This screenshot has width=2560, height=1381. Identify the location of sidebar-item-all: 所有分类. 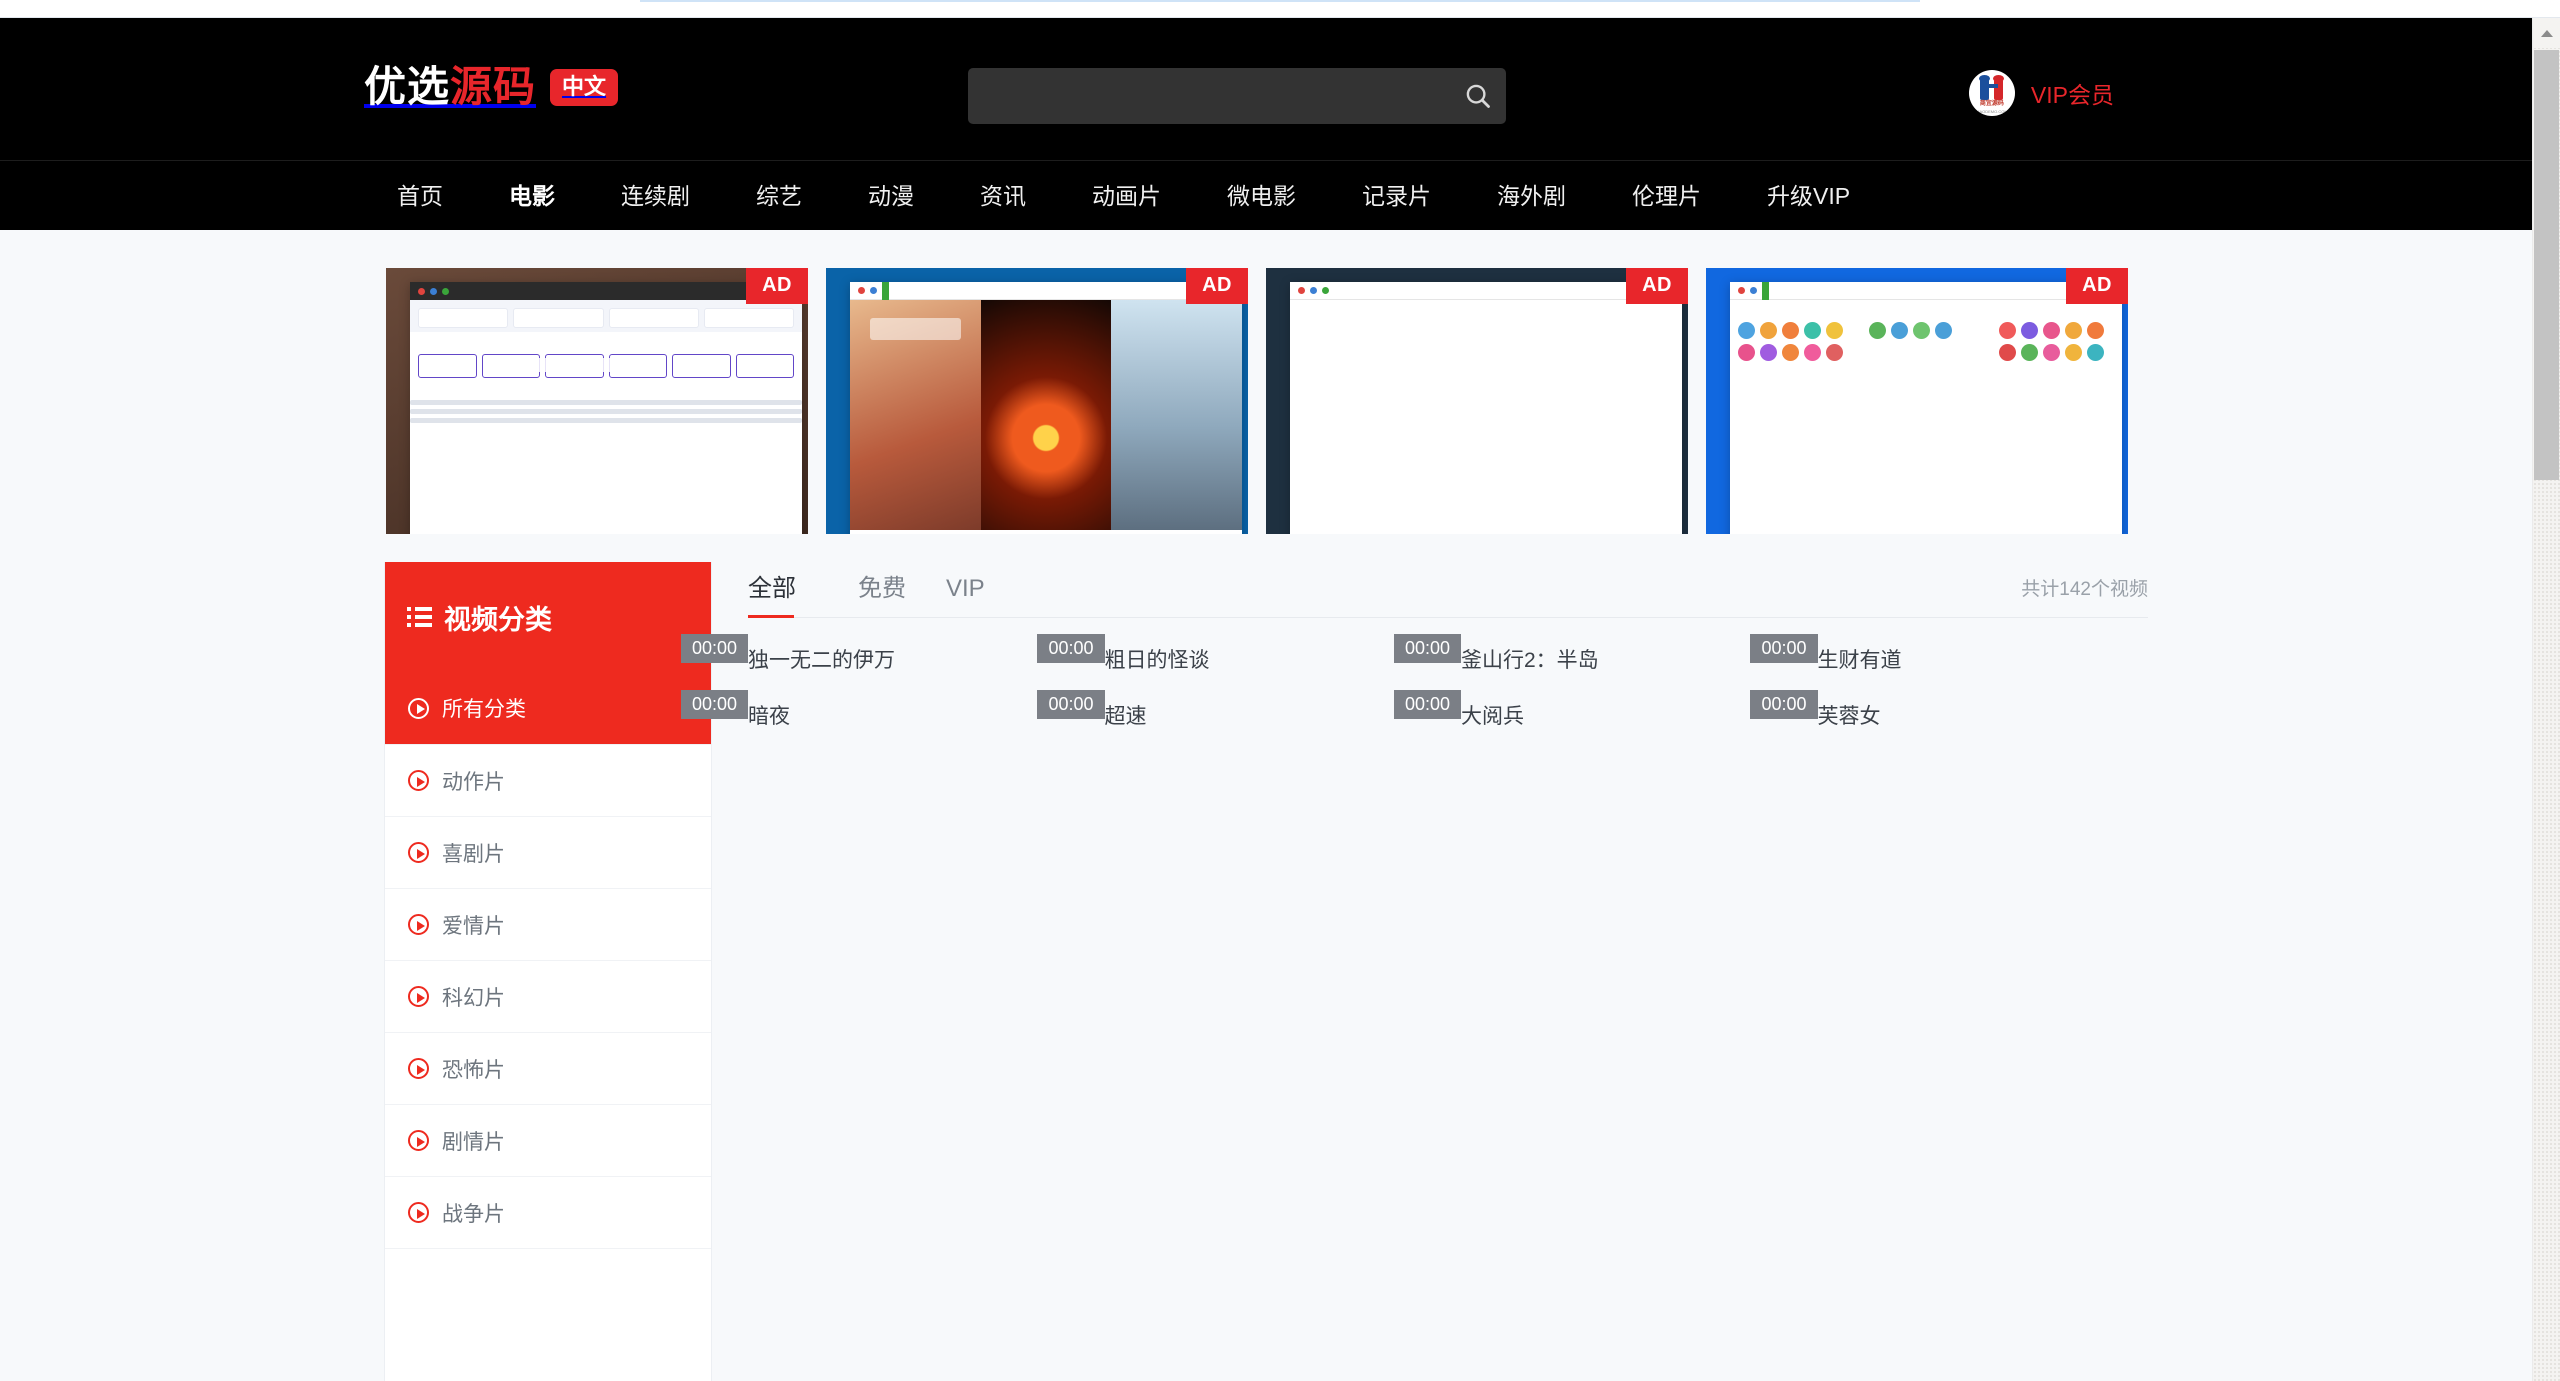
(548, 708).